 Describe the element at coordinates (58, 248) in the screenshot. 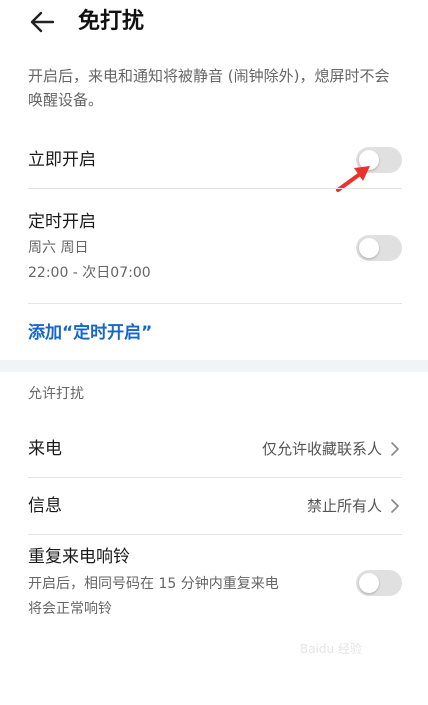

I see `scheduled-days: 周六 周日` at that location.